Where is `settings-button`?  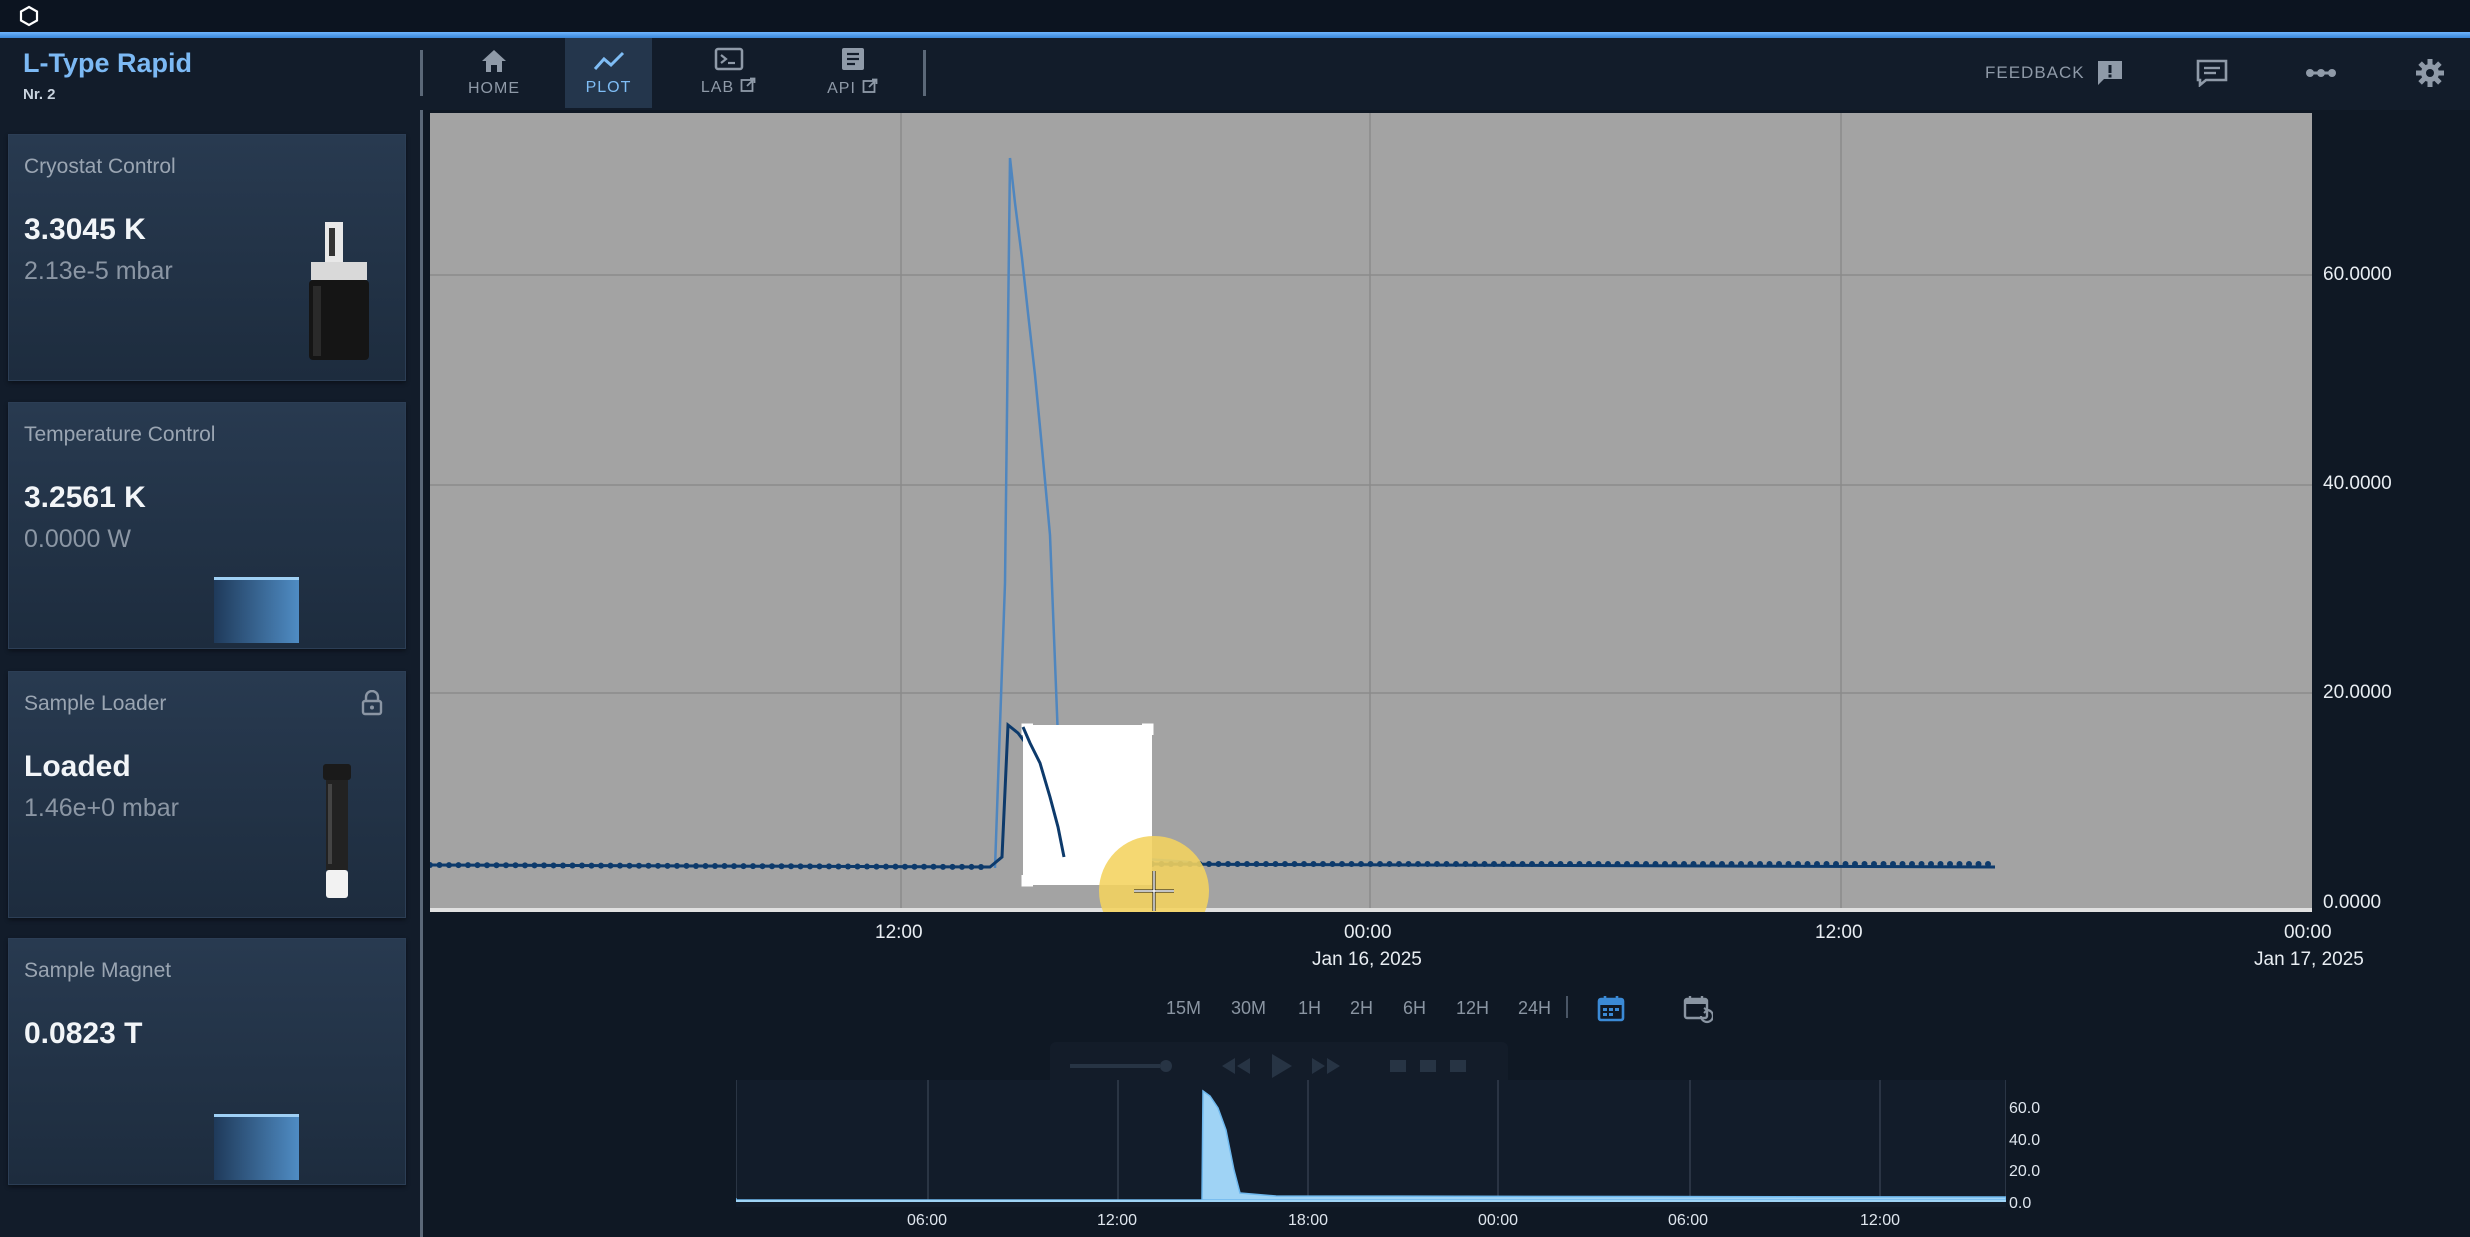
settings-button is located at coordinates (2430, 73).